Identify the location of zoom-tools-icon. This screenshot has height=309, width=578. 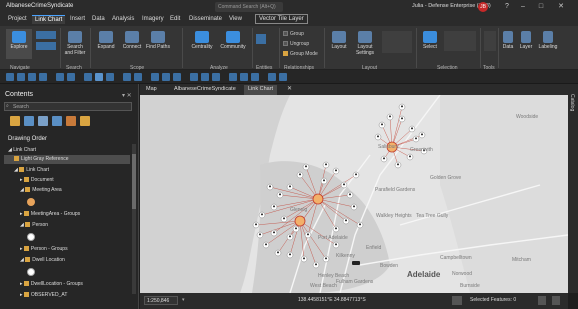
(46, 46).